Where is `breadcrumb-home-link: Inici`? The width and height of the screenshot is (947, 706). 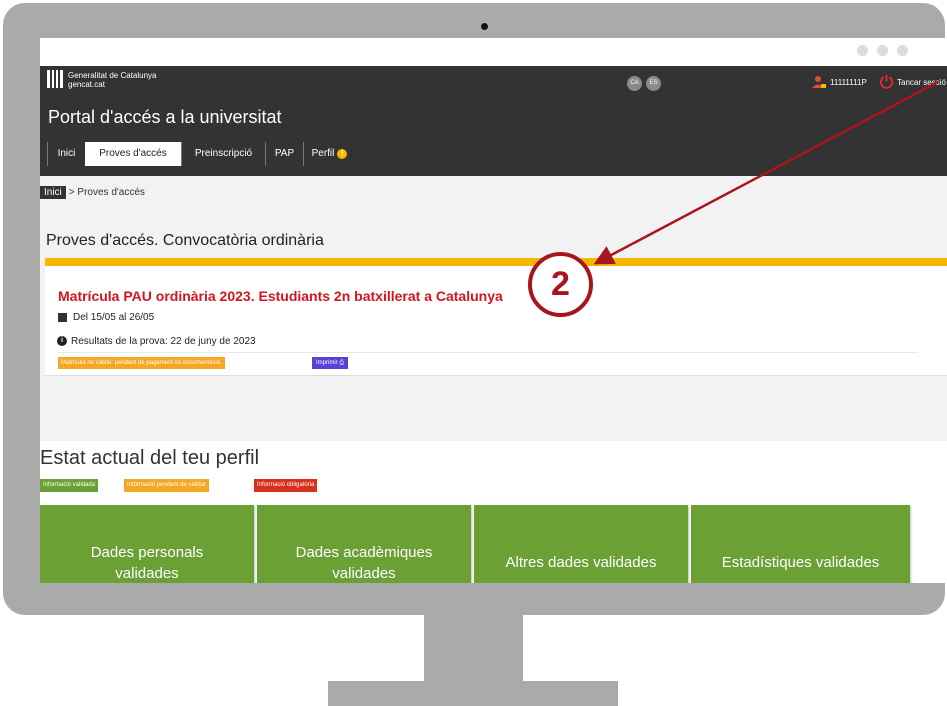 breadcrumb-home-link: Inici is located at coordinates (53, 192).